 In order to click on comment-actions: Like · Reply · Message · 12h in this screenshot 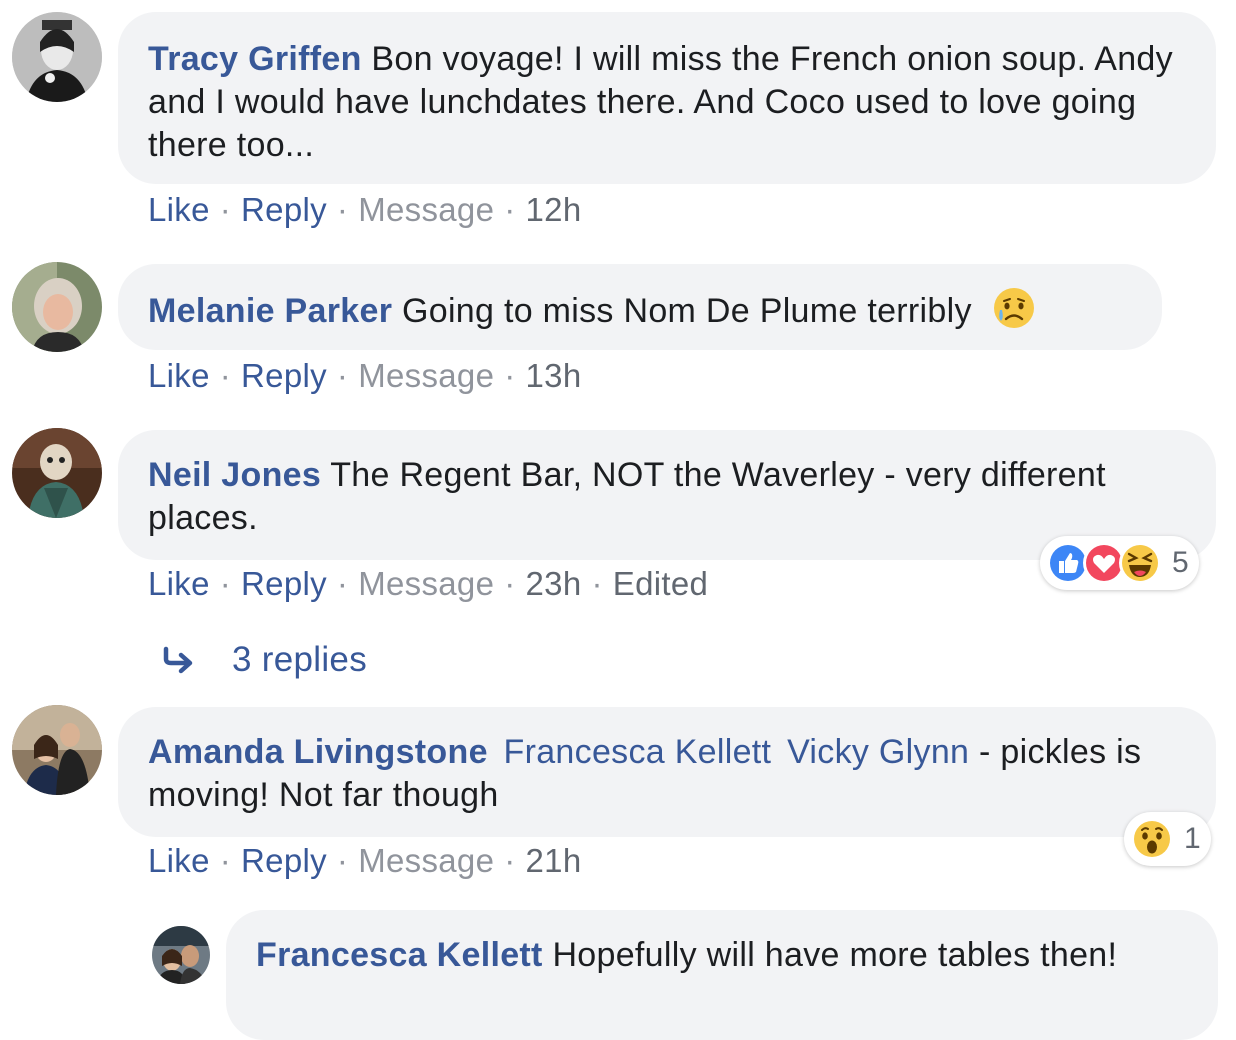, I will do `click(365, 210)`.